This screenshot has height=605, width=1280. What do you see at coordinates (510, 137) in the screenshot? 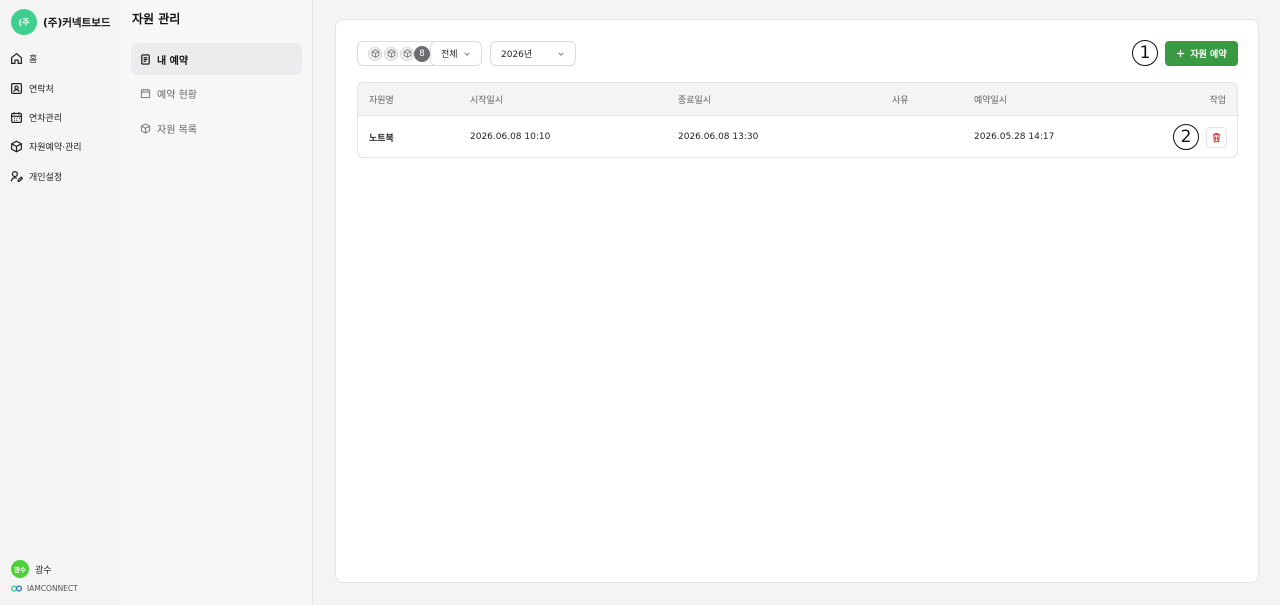
I see `cell-start: 2026.06.08 10:10` at bounding box center [510, 137].